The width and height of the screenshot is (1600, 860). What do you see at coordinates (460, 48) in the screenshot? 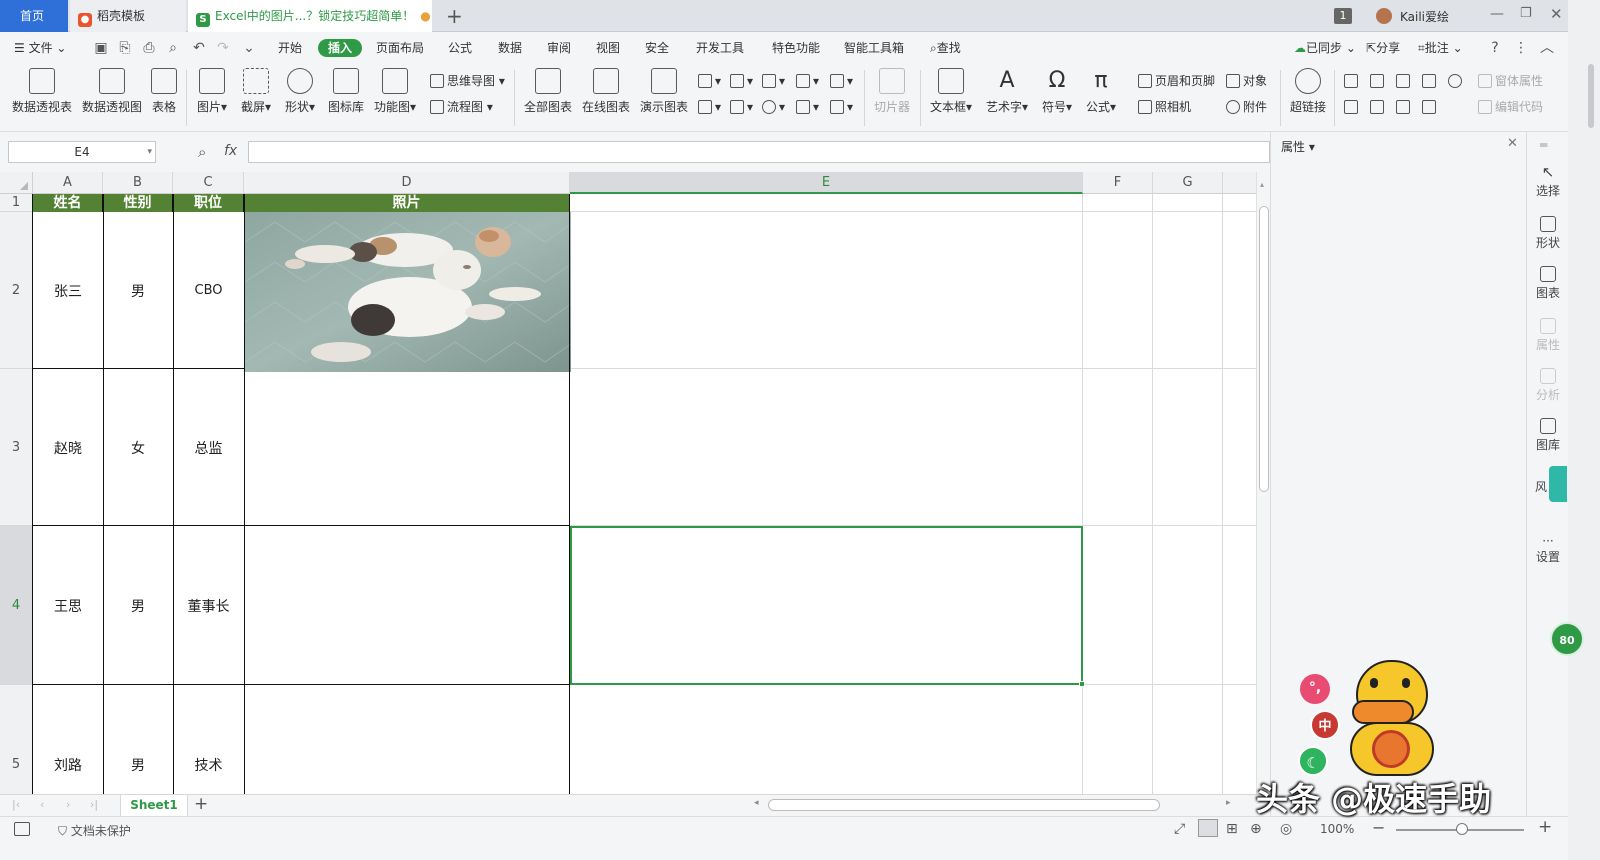
I see `menu-formula: 公式` at bounding box center [460, 48].